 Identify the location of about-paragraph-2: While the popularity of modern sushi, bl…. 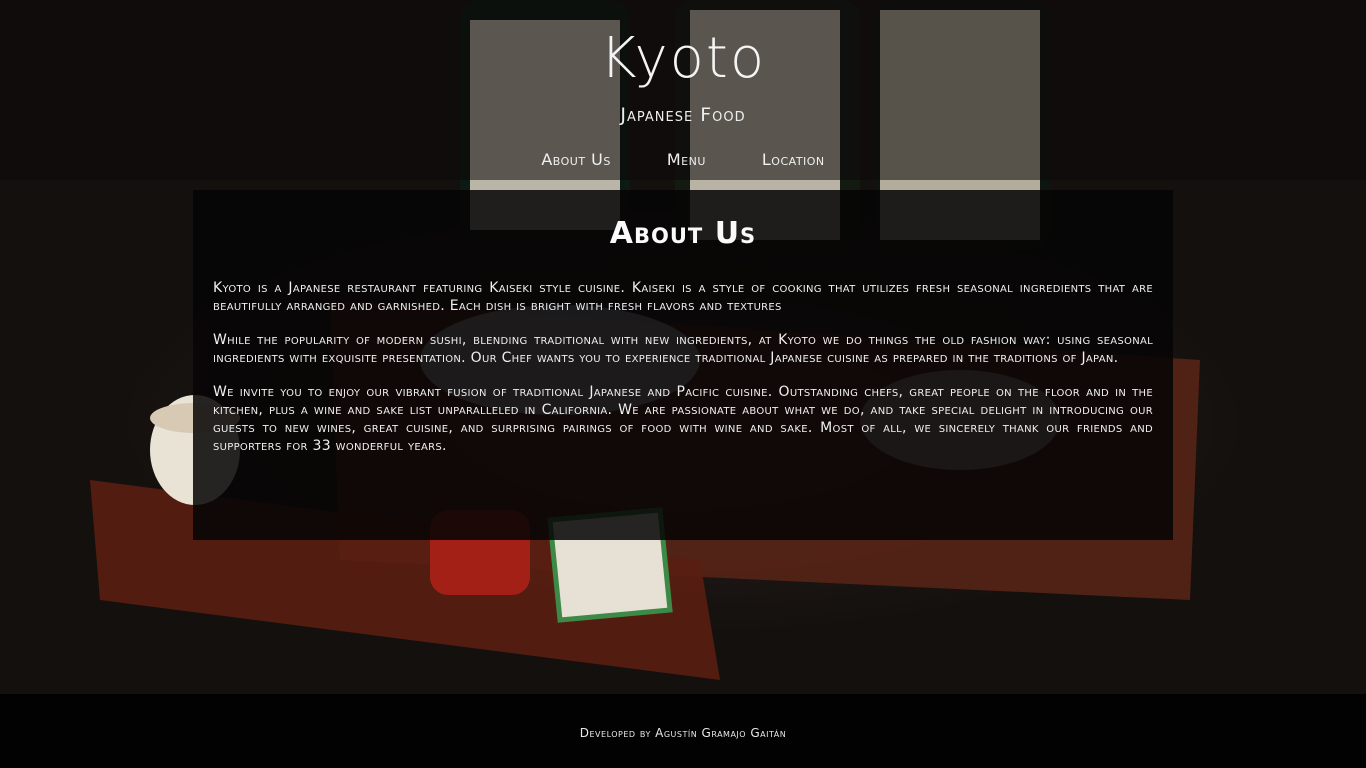
(683, 349).